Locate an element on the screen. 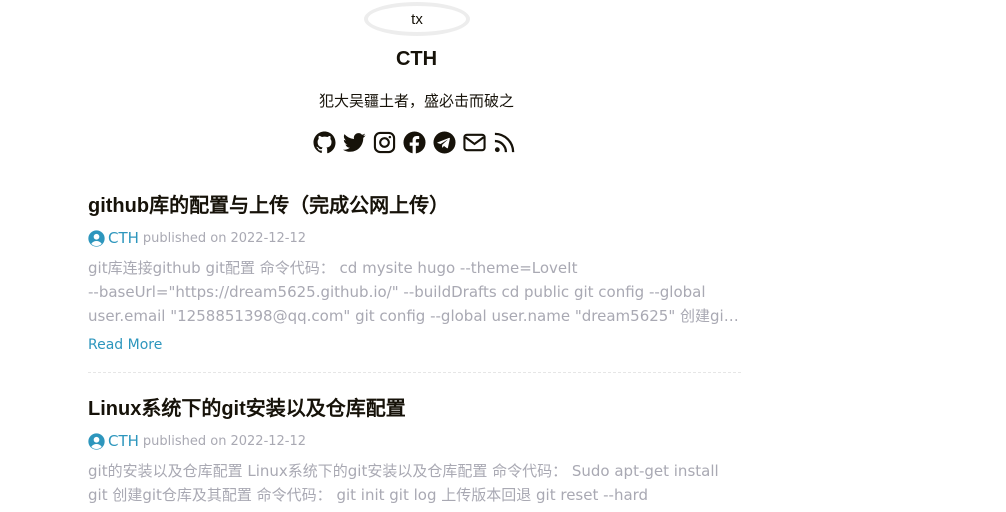 The image size is (1006, 512). post-title: Linux系统下的git安装以及仓库配置 is located at coordinates (414, 409).